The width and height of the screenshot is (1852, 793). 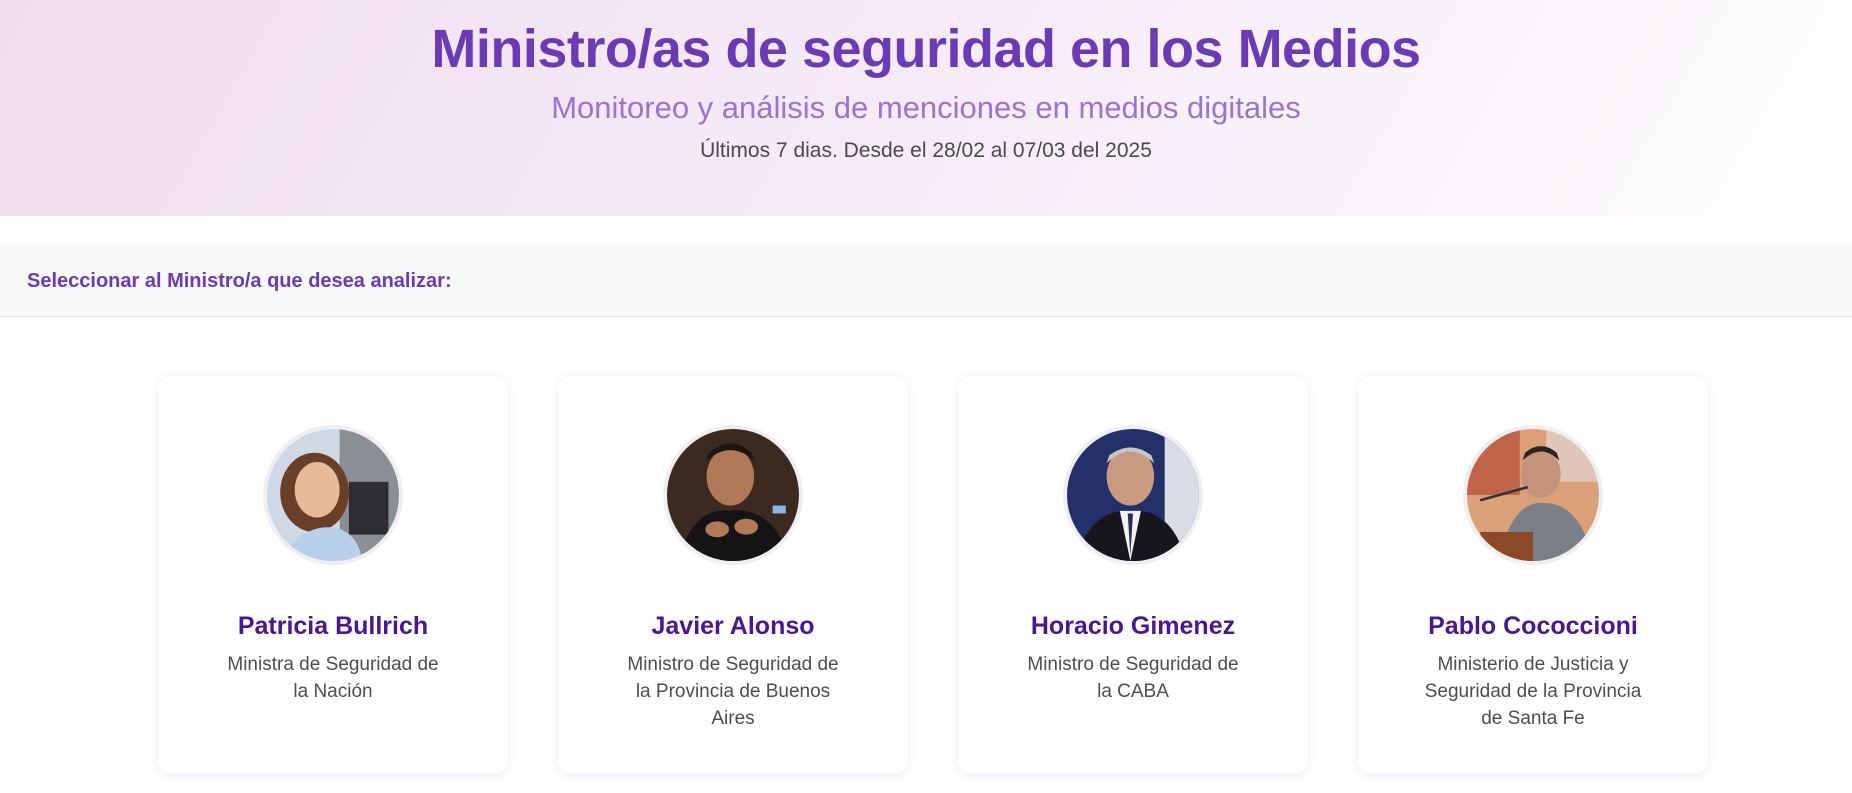 What do you see at coordinates (333, 626) in the screenshot?
I see `minister-name: Patricia Bullrich` at bounding box center [333, 626].